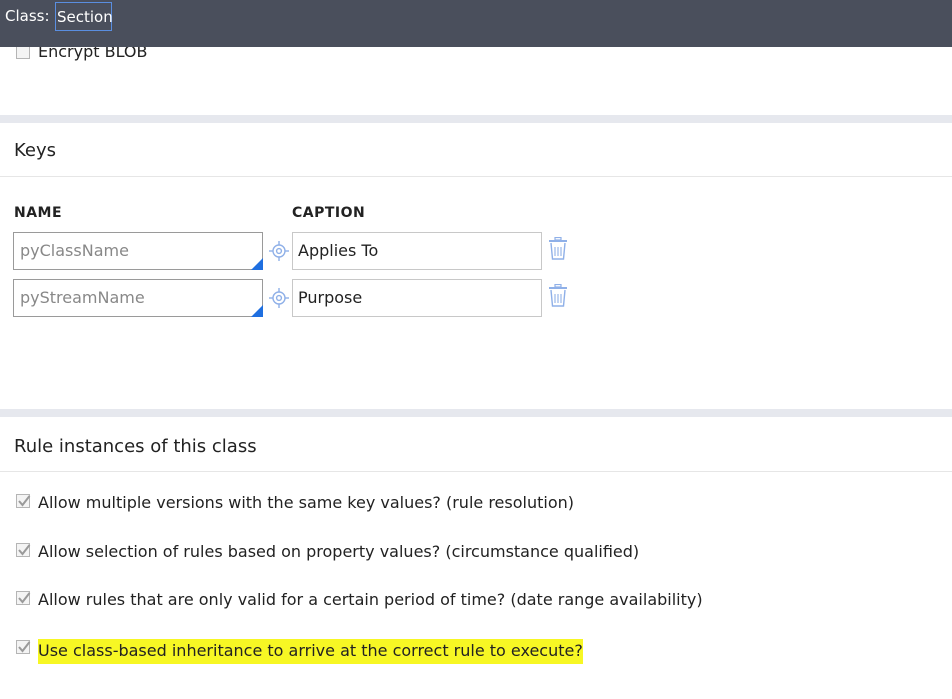 The image size is (952, 699). I want to click on class-value-link: Section, so click(84, 16).